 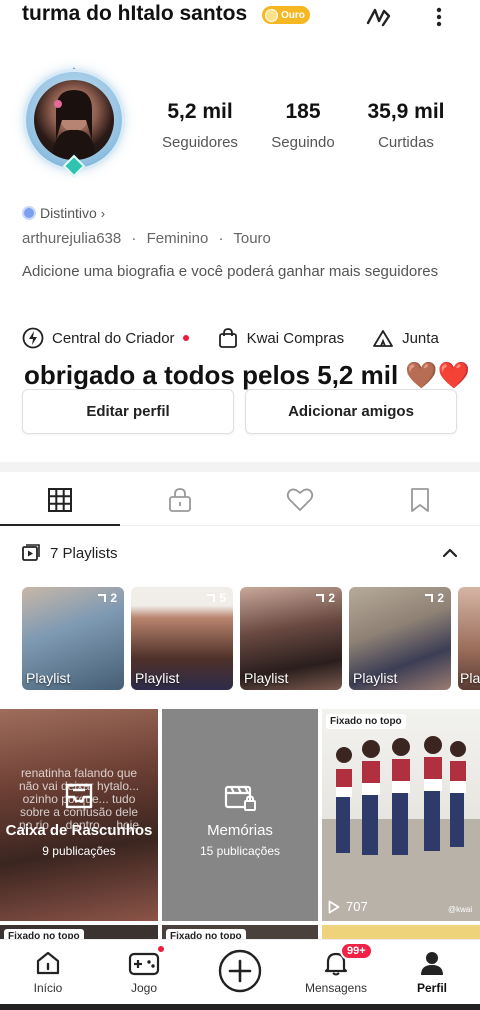 What do you see at coordinates (406, 142) in the screenshot?
I see `stat-label: Curtidas` at bounding box center [406, 142].